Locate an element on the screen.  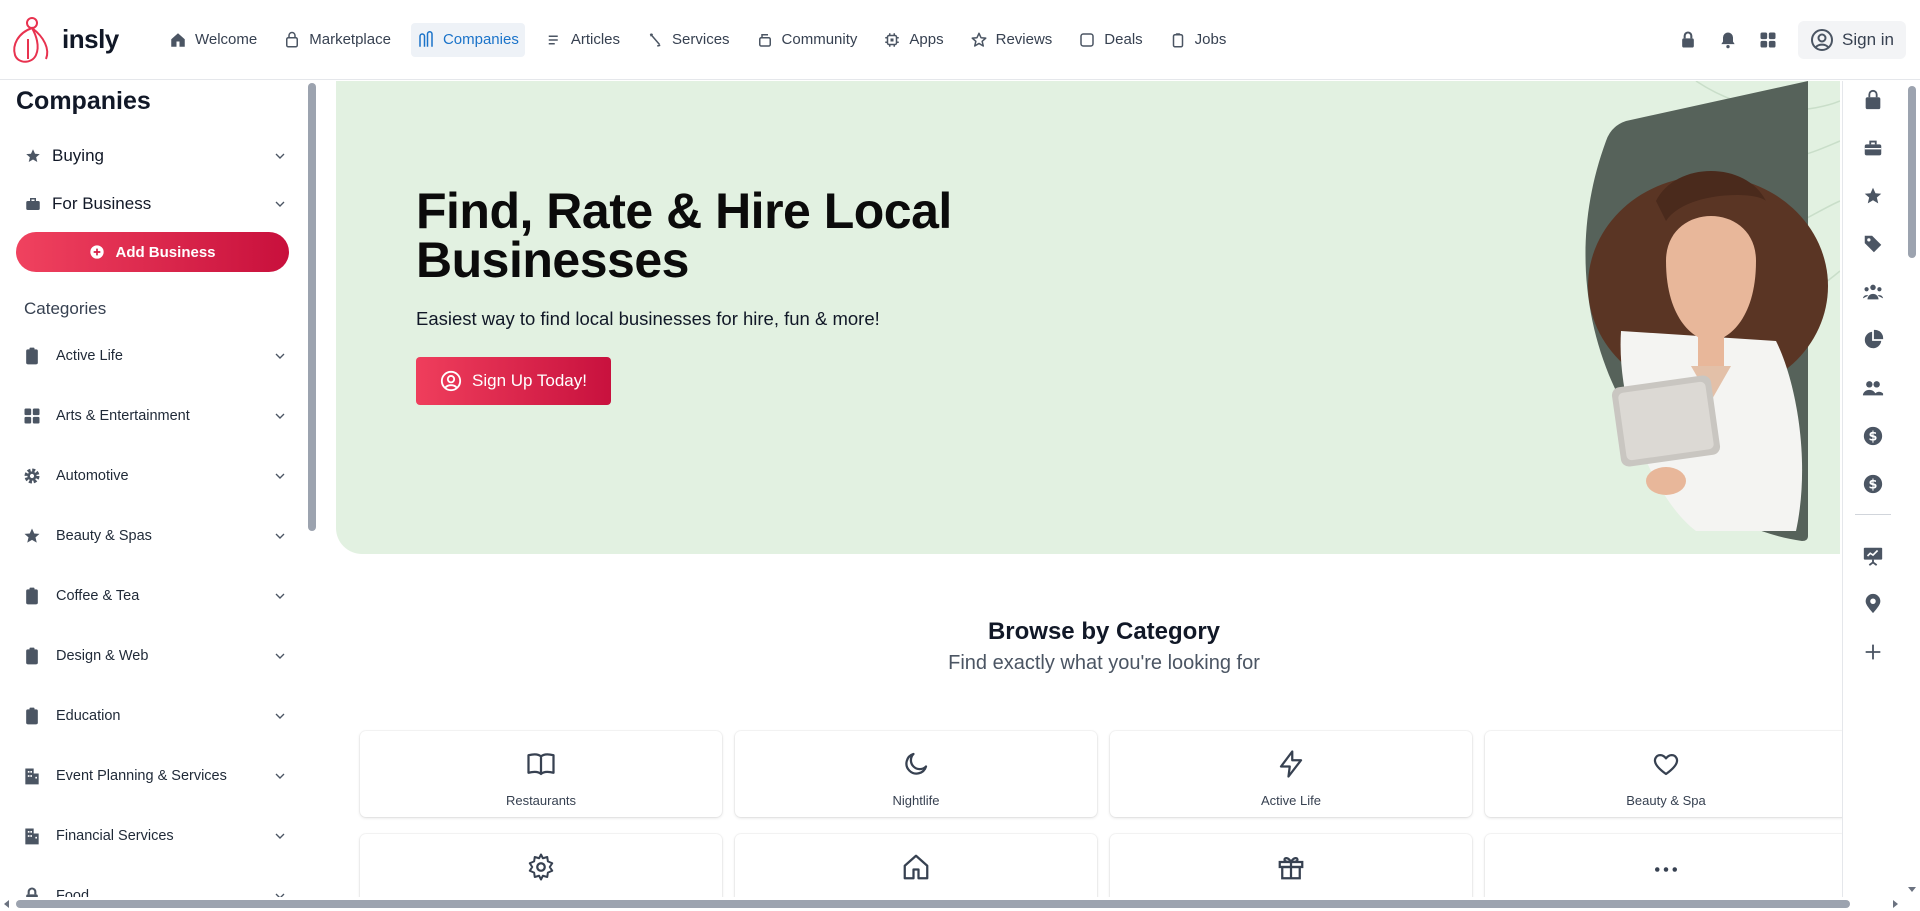
scroll-right-arrow-icon is located at coordinates (1895, 904).